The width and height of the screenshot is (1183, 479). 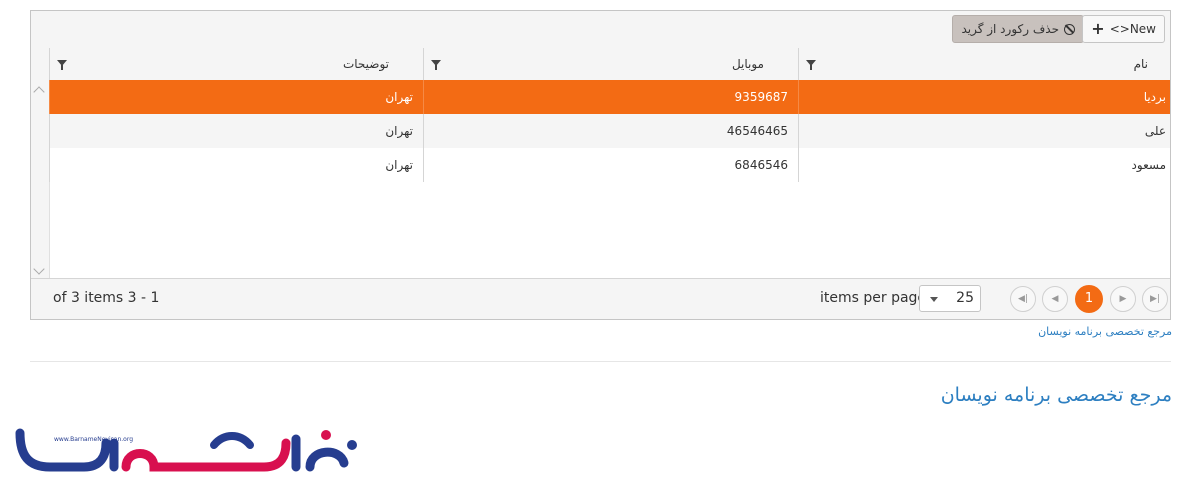 I want to click on barnamenevisan-logo: www.BarnameNevisan.org, so click(x=186, y=450).